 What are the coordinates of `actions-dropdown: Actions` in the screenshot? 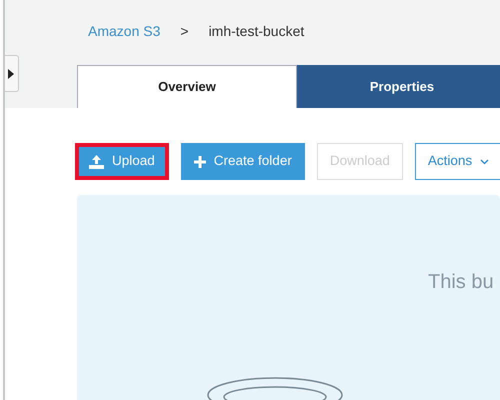 It's located at (457, 161).